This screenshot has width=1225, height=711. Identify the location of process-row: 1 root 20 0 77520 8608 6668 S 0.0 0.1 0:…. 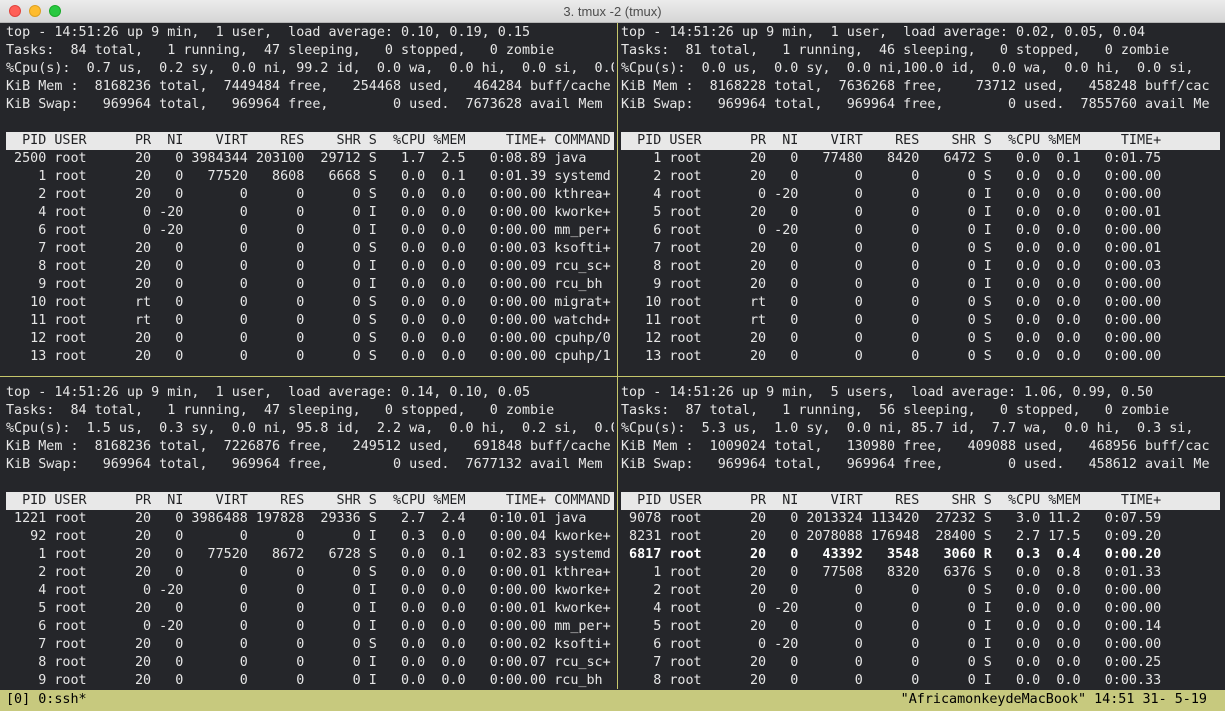
(308, 176).